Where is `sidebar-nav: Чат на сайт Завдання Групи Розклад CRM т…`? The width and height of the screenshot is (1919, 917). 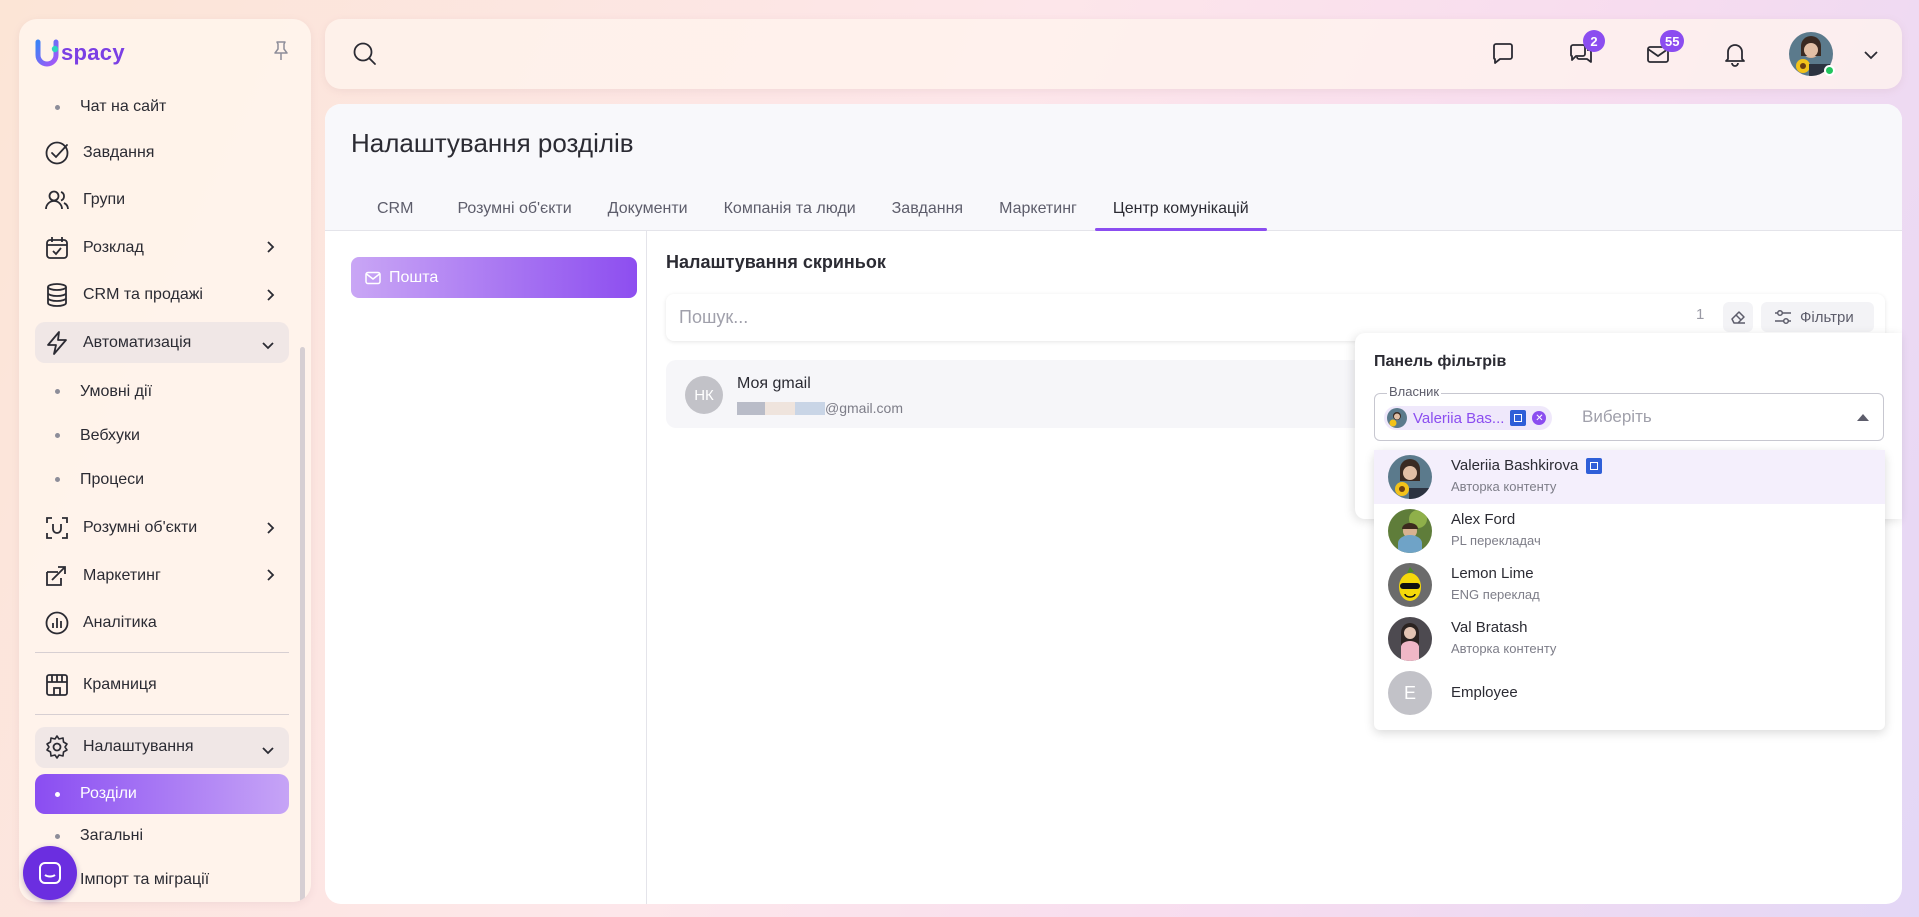
sidebar-nav: Чат на сайт Завдання Групи Розклад CRM т… is located at coordinates (162, 500).